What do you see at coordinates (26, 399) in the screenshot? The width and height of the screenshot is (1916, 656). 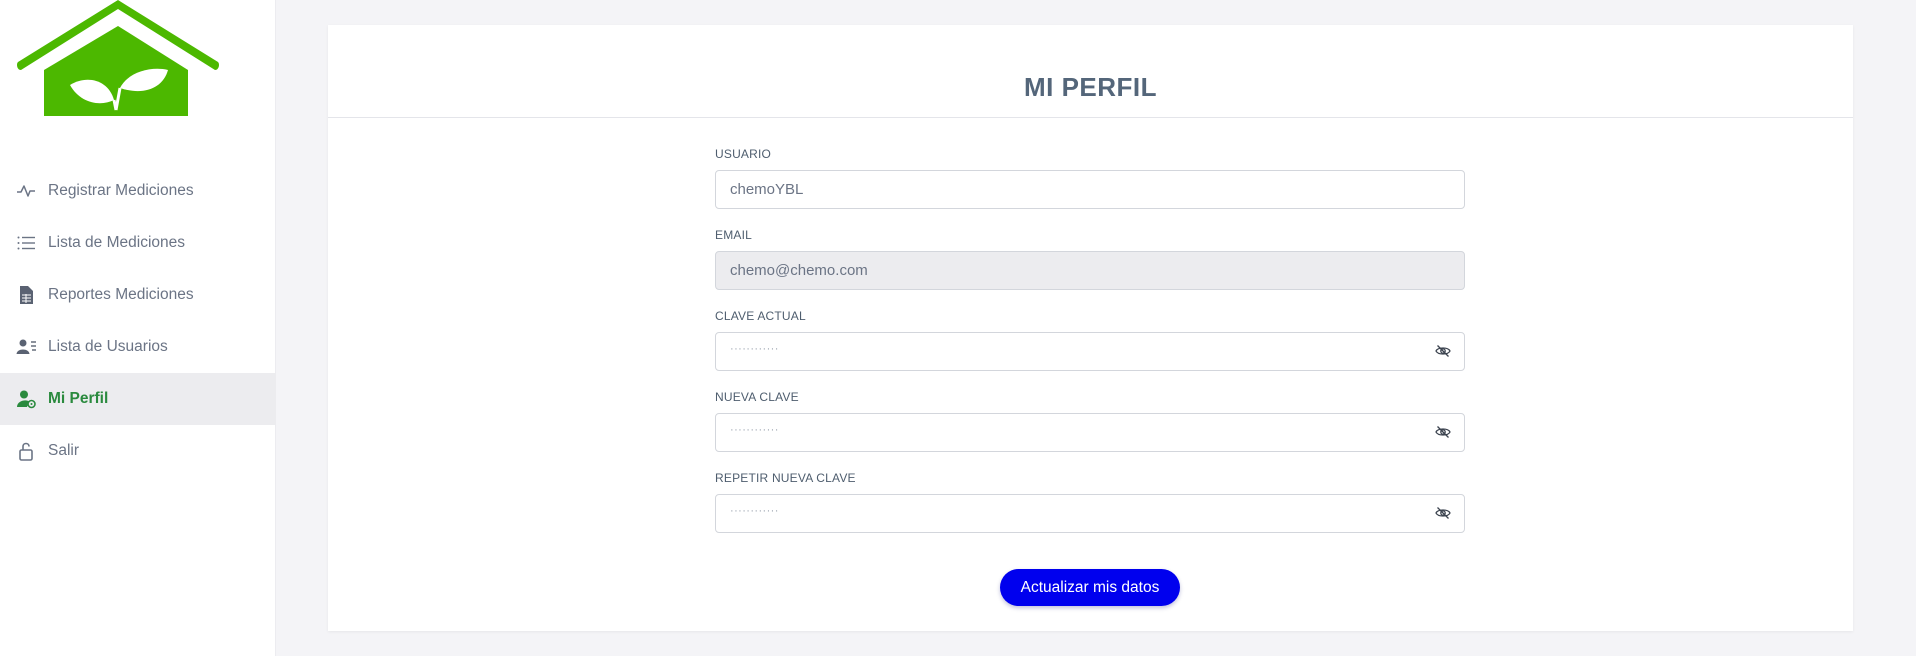 I see `user-settings-icon` at bounding box center [26, 399].